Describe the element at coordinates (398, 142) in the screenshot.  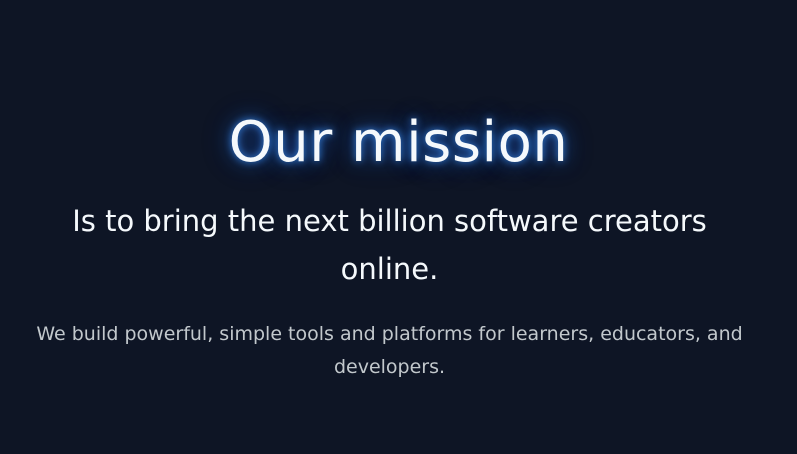
I see `mission-title: Our mission` at that location.